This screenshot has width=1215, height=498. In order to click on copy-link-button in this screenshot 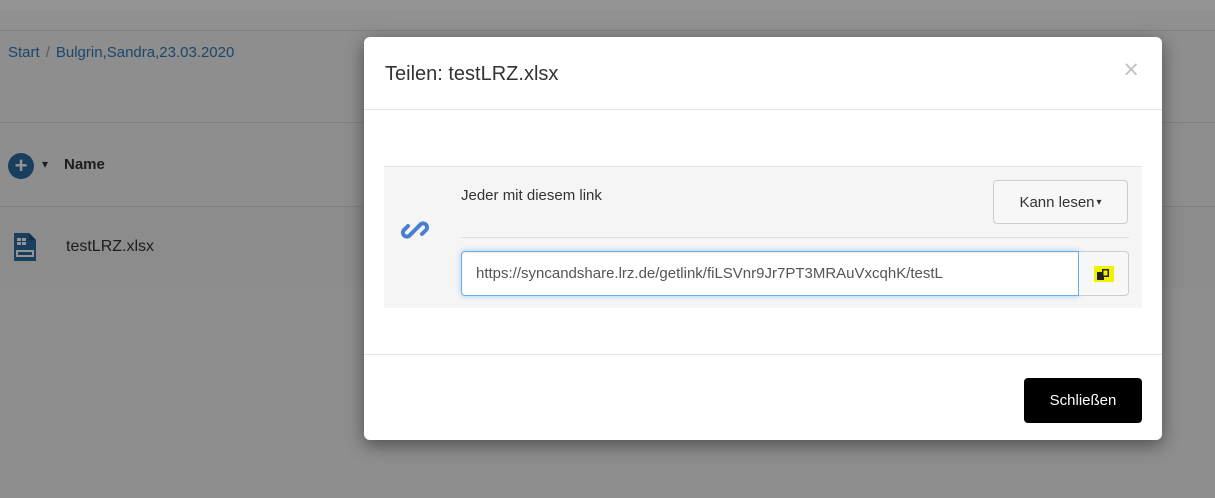, I will do `click(1104, 273)`.